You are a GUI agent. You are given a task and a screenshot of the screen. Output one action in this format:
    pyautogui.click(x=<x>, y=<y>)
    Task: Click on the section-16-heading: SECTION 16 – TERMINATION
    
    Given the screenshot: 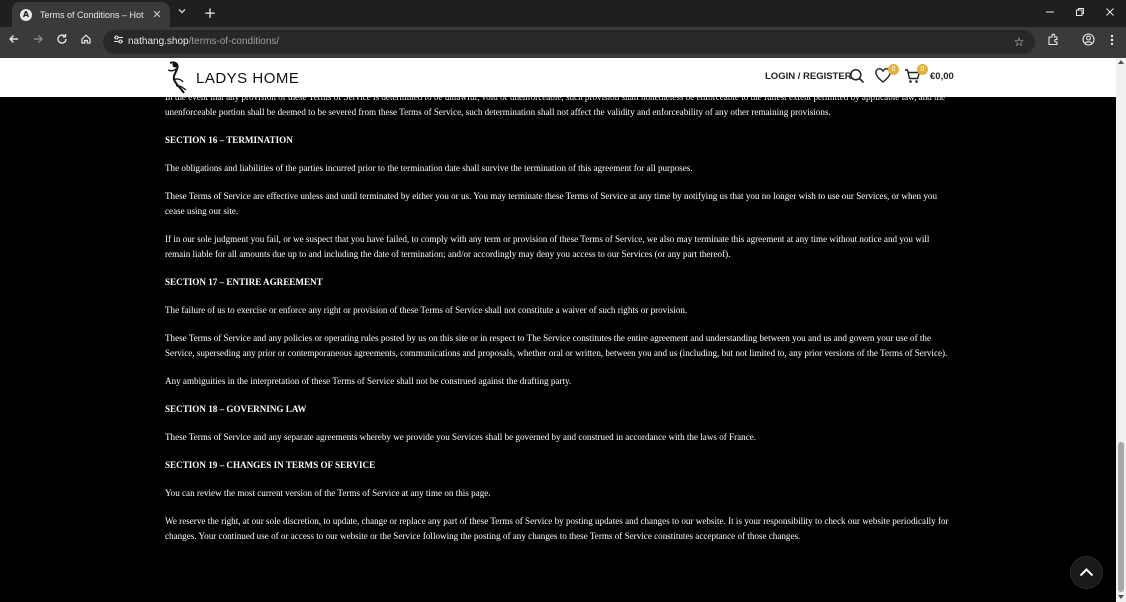 What is the action you would take?
    pyautogui.click(x=229, y=140)
    